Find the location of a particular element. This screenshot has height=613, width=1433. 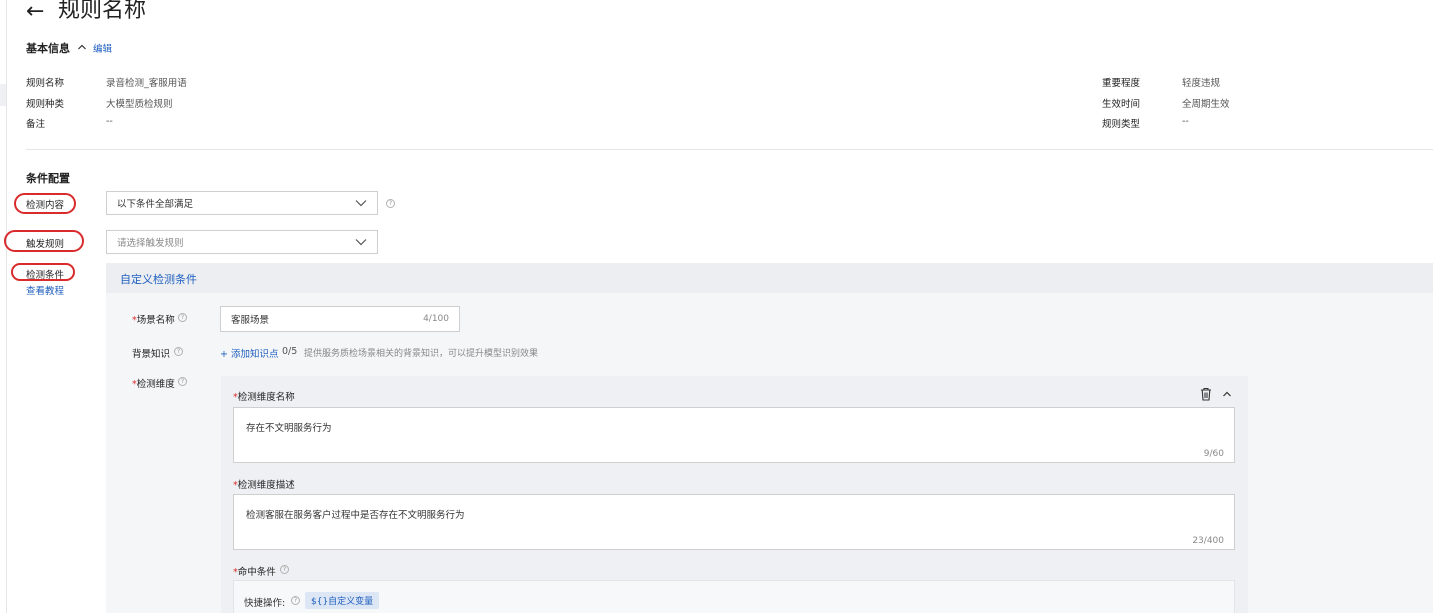

trigger-rule-label: 触发规则 is located at coordinates (45, 244).